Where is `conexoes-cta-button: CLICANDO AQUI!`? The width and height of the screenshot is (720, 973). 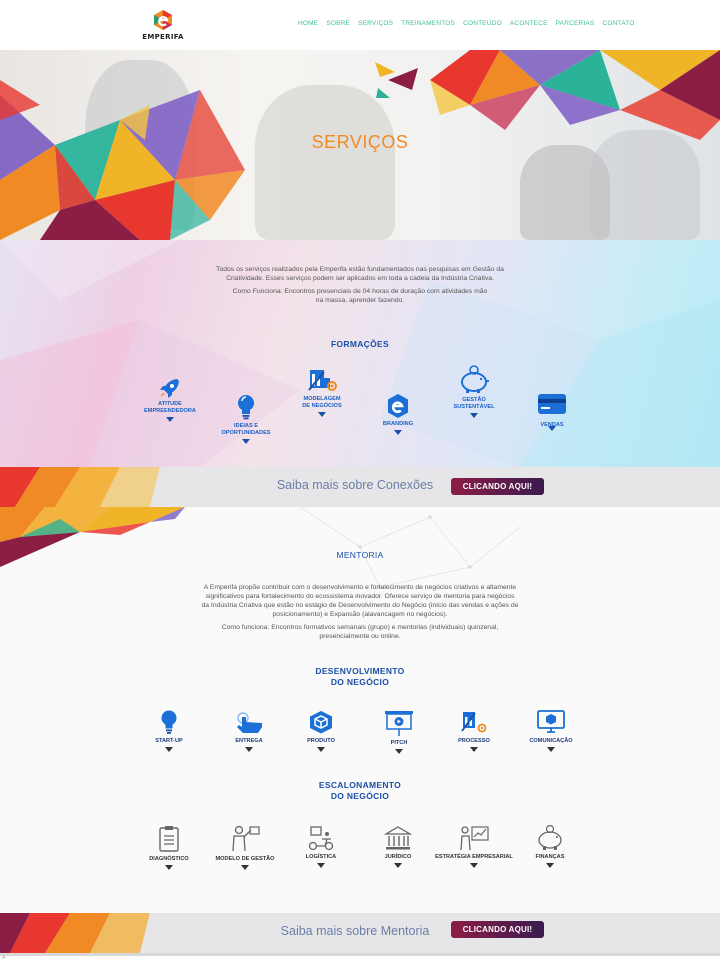 conexoes-cta-button: CLICANDO AQUI! is located at coordinates (497, 486).